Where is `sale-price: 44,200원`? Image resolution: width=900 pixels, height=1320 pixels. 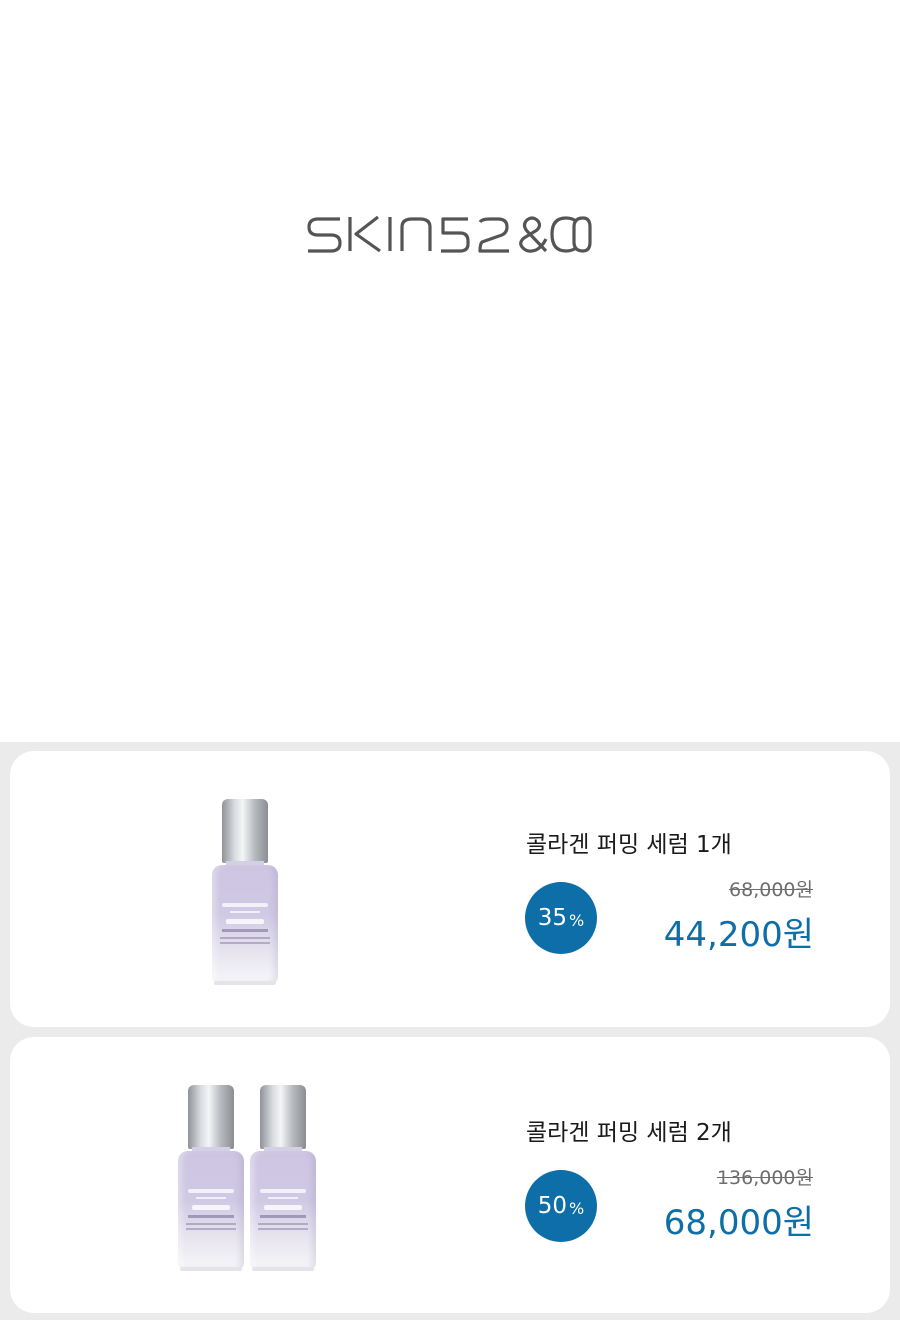 sale-price: 44,200원 is located at coordinates (738, 935).